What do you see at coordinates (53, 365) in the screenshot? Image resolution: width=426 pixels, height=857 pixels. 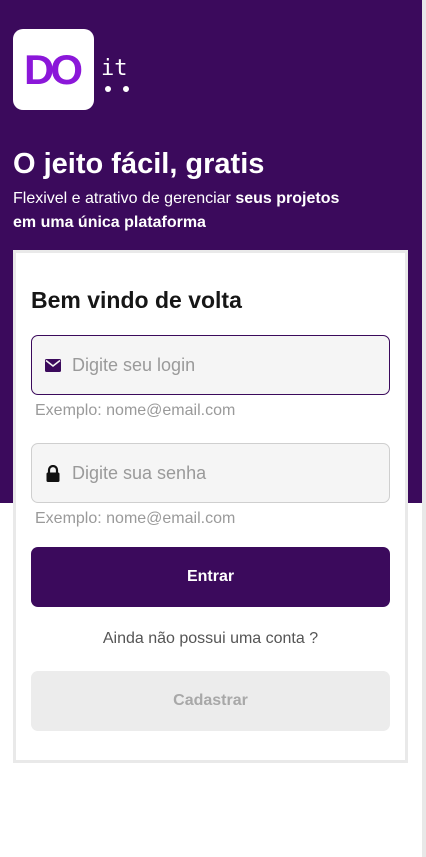 I see `envelope-icon` at bounding box center [53, 365].